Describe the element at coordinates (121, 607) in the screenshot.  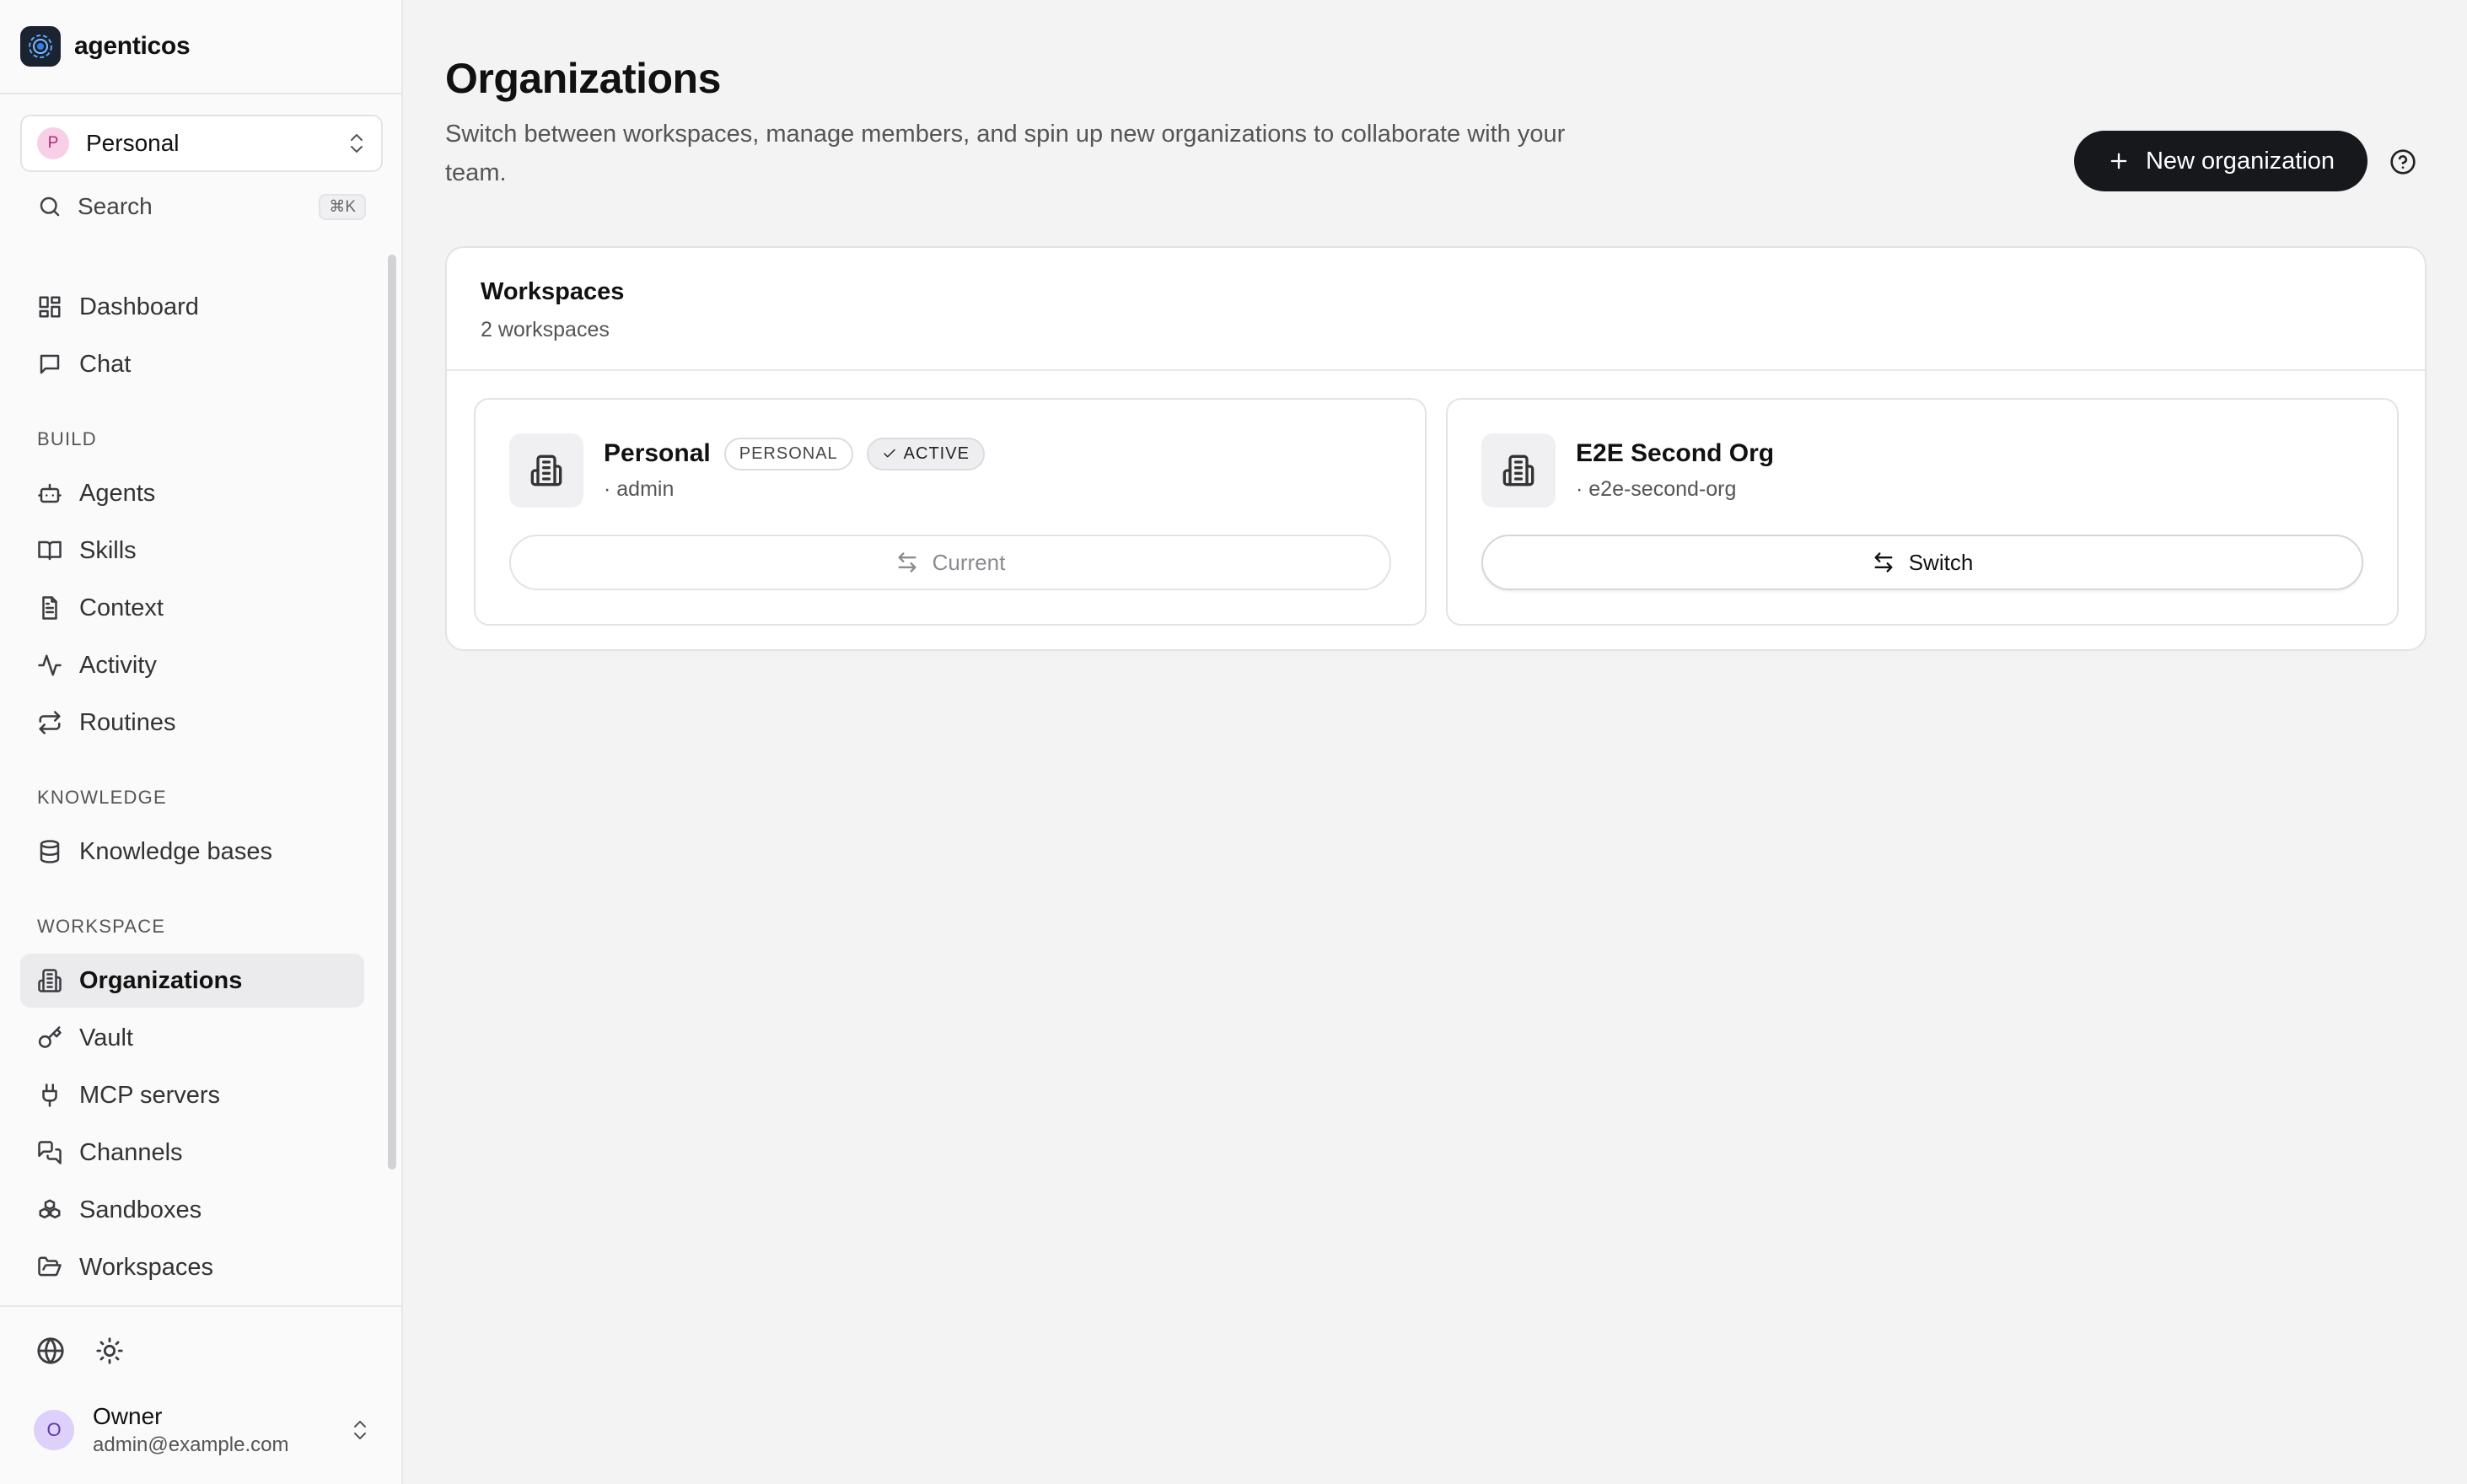
I see `sidebar-item-label: Context` at that location.